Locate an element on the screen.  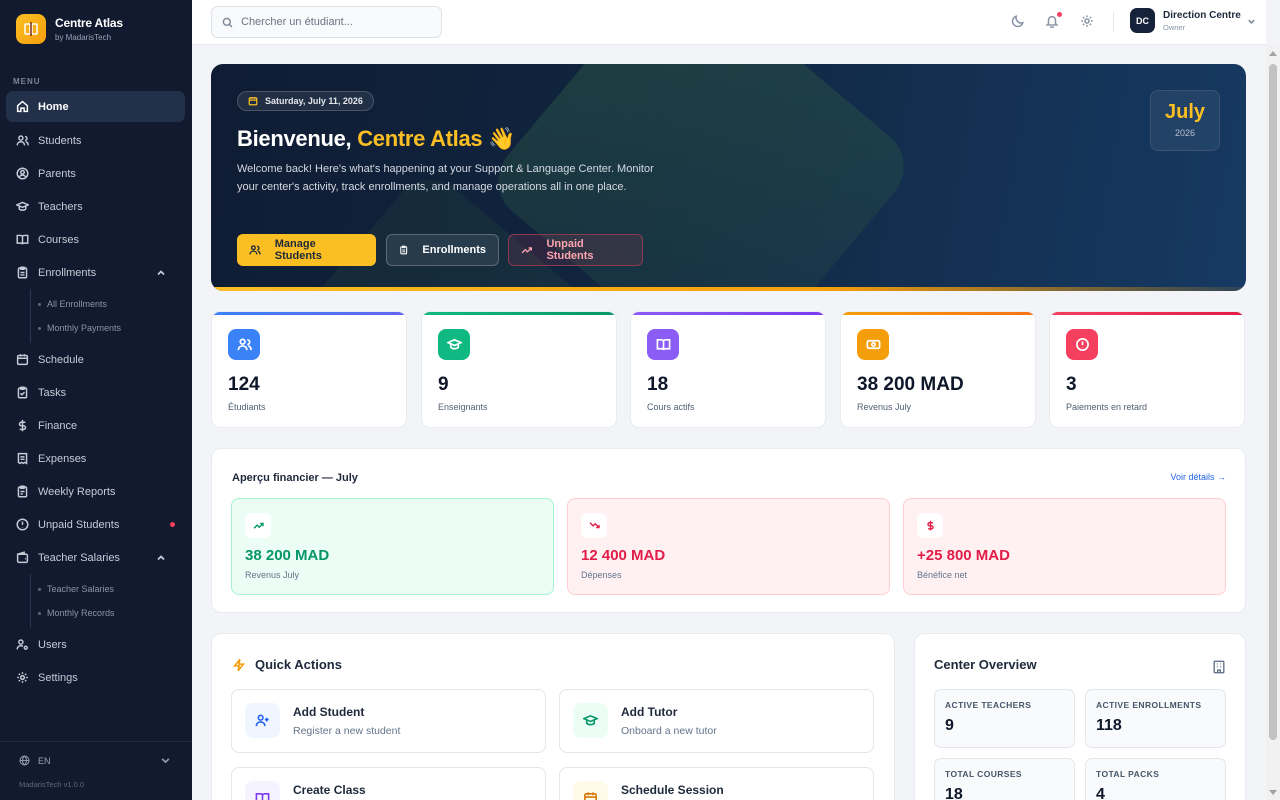
sidebar-item-courses: Courses is located at coordinates (95, 239).